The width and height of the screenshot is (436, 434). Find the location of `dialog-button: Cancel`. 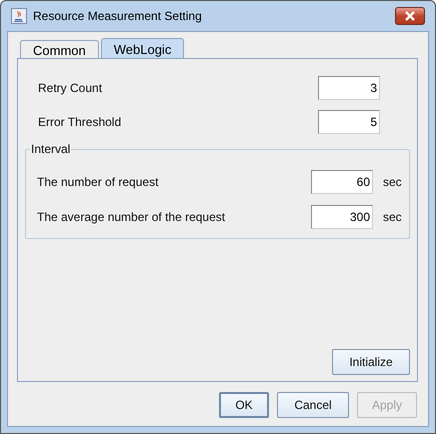

dialog-button: Cancel is located at coordinates (313, 405).